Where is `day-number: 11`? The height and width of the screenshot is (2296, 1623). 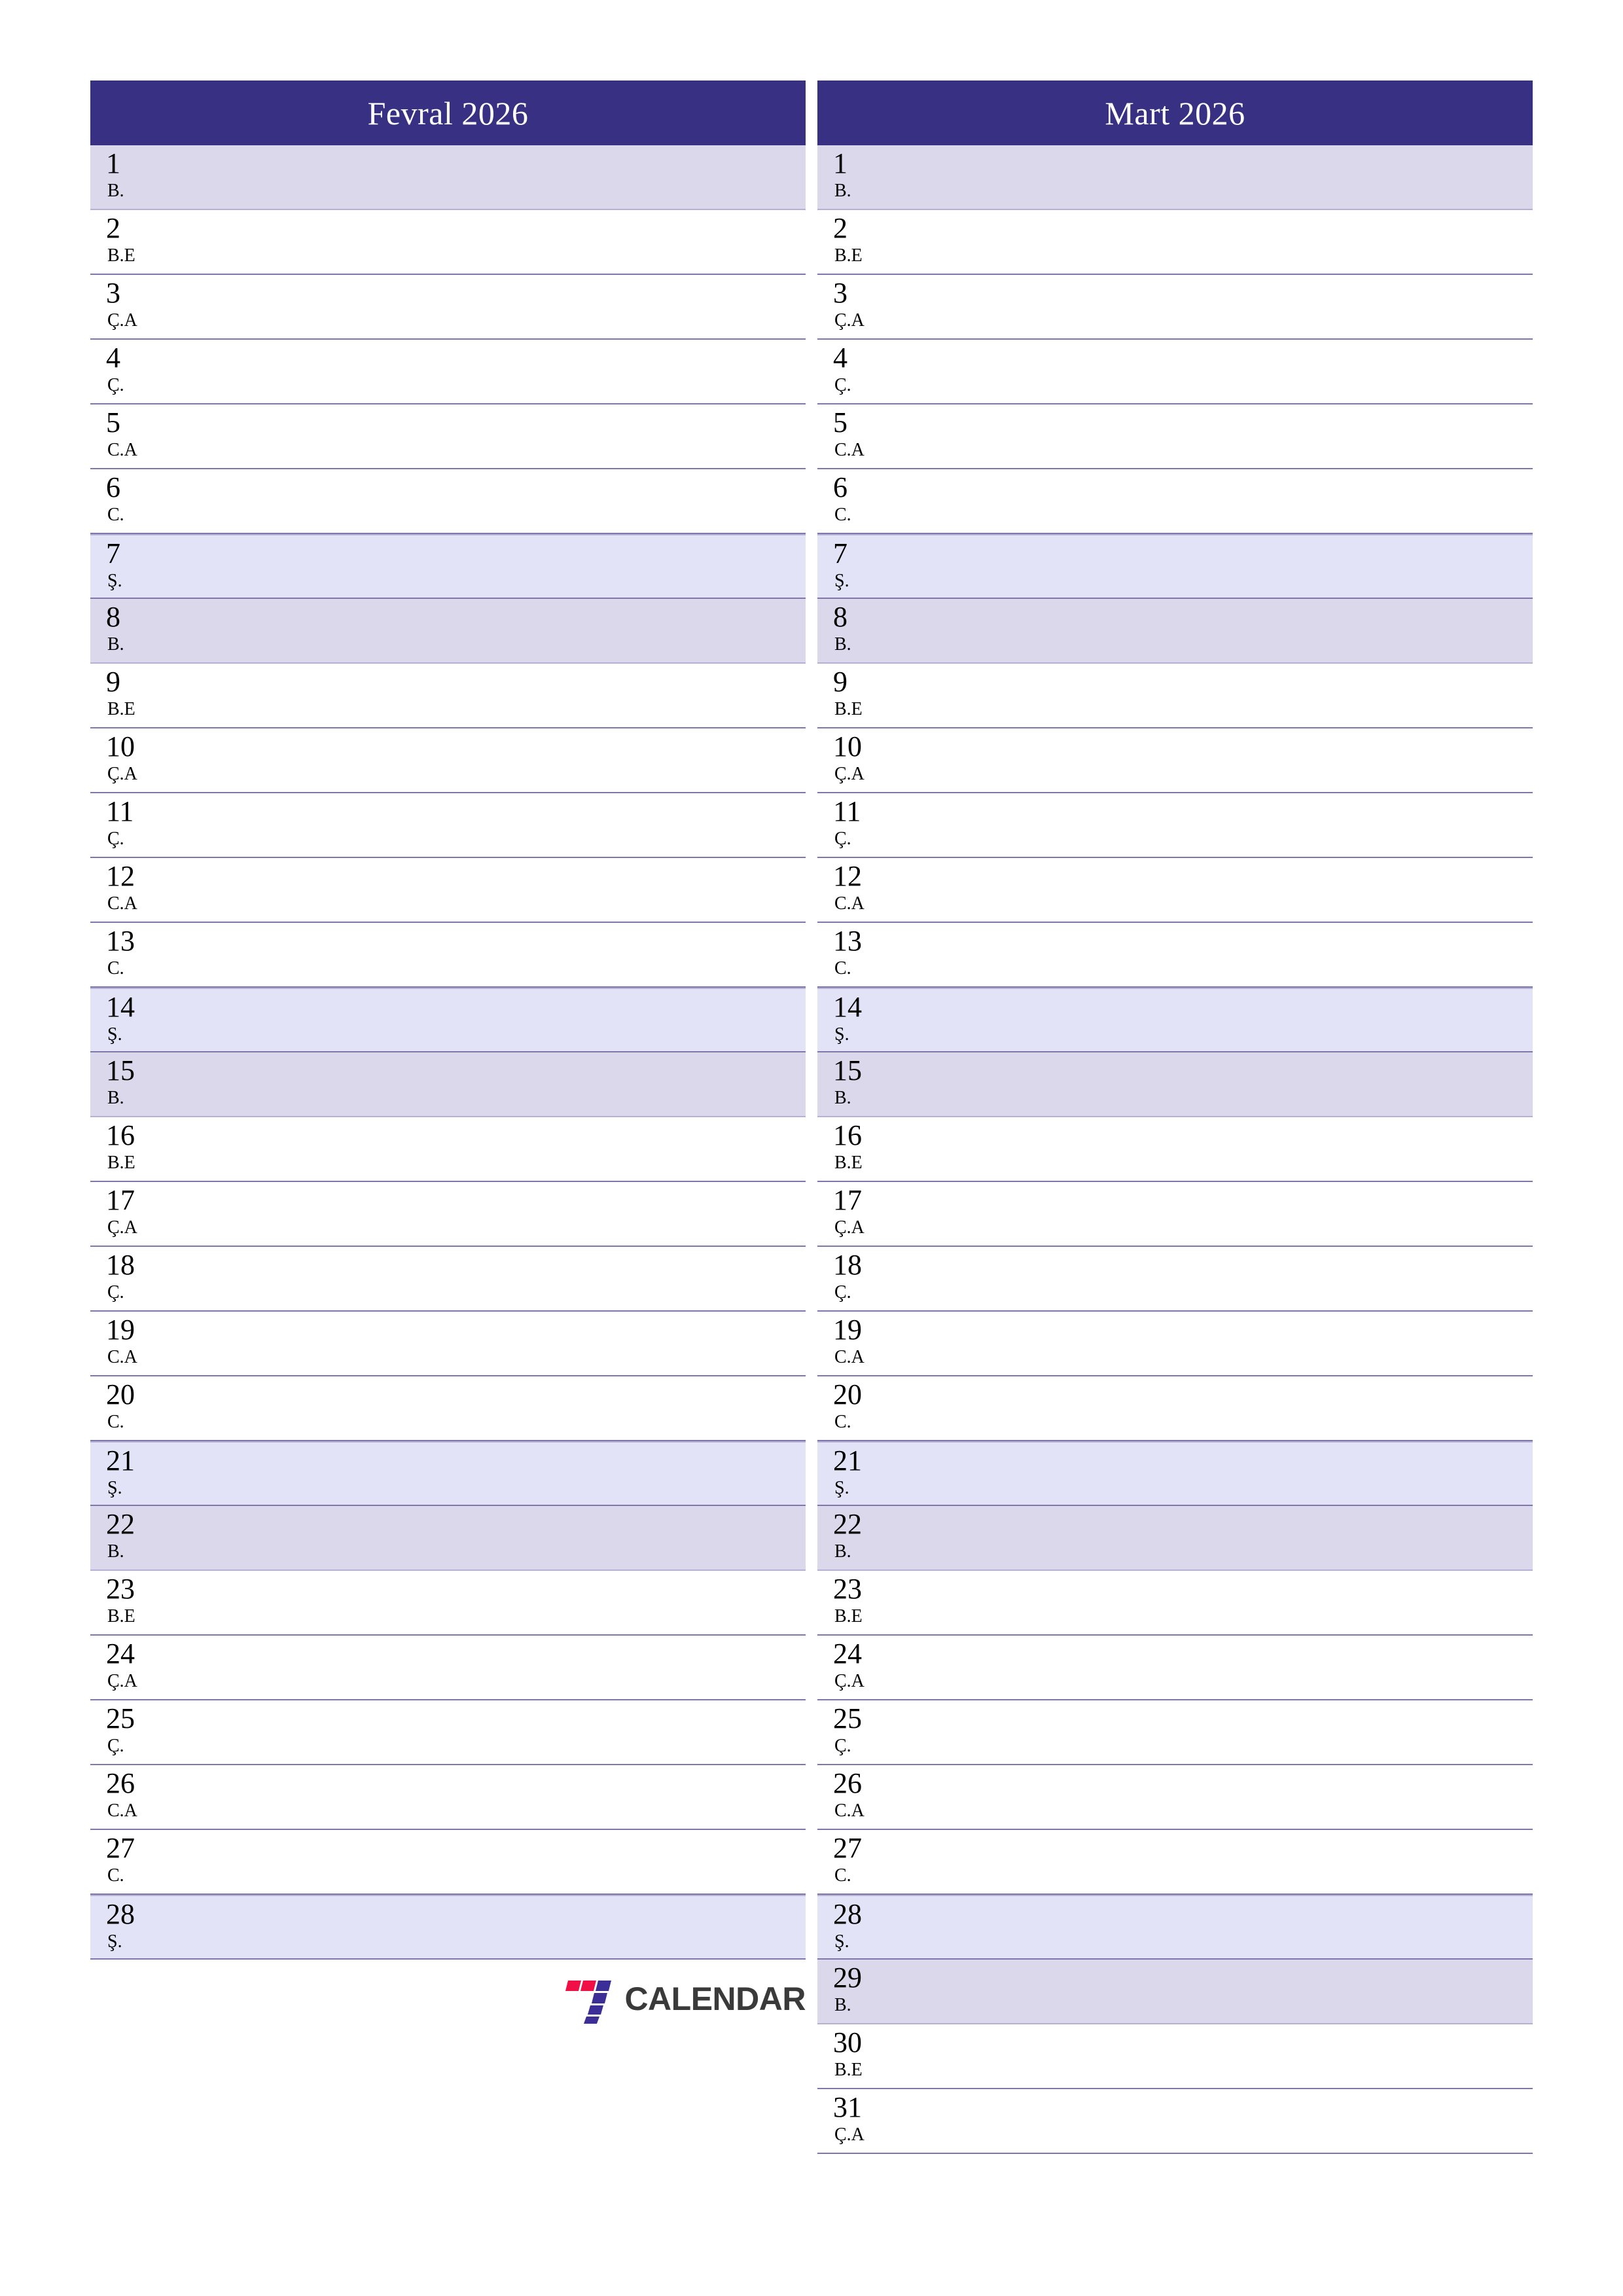
day-number: 11 is located at coordinates (120, 811).